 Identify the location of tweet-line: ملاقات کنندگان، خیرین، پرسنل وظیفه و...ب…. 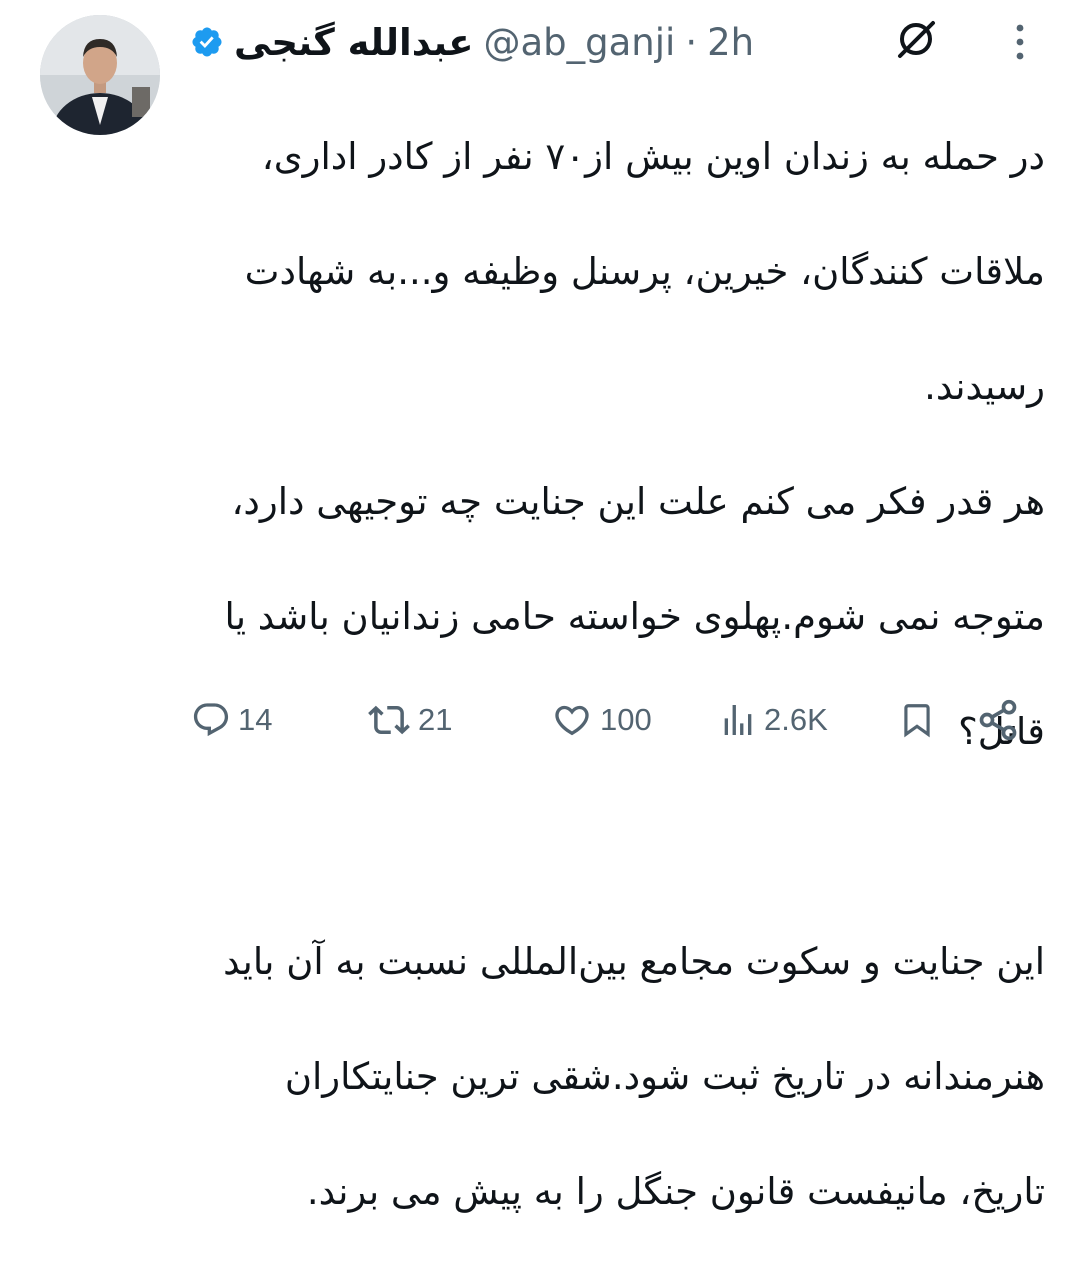
(644, 271).